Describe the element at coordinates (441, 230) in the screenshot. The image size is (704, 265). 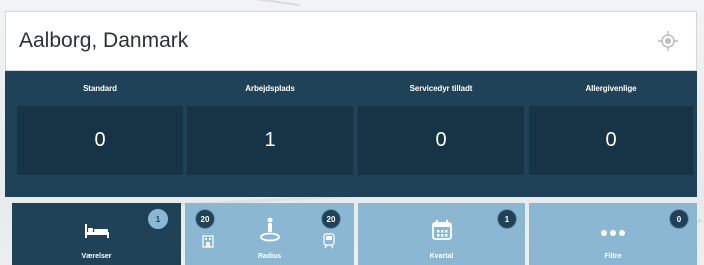
I see `calendar-icon` at that location.